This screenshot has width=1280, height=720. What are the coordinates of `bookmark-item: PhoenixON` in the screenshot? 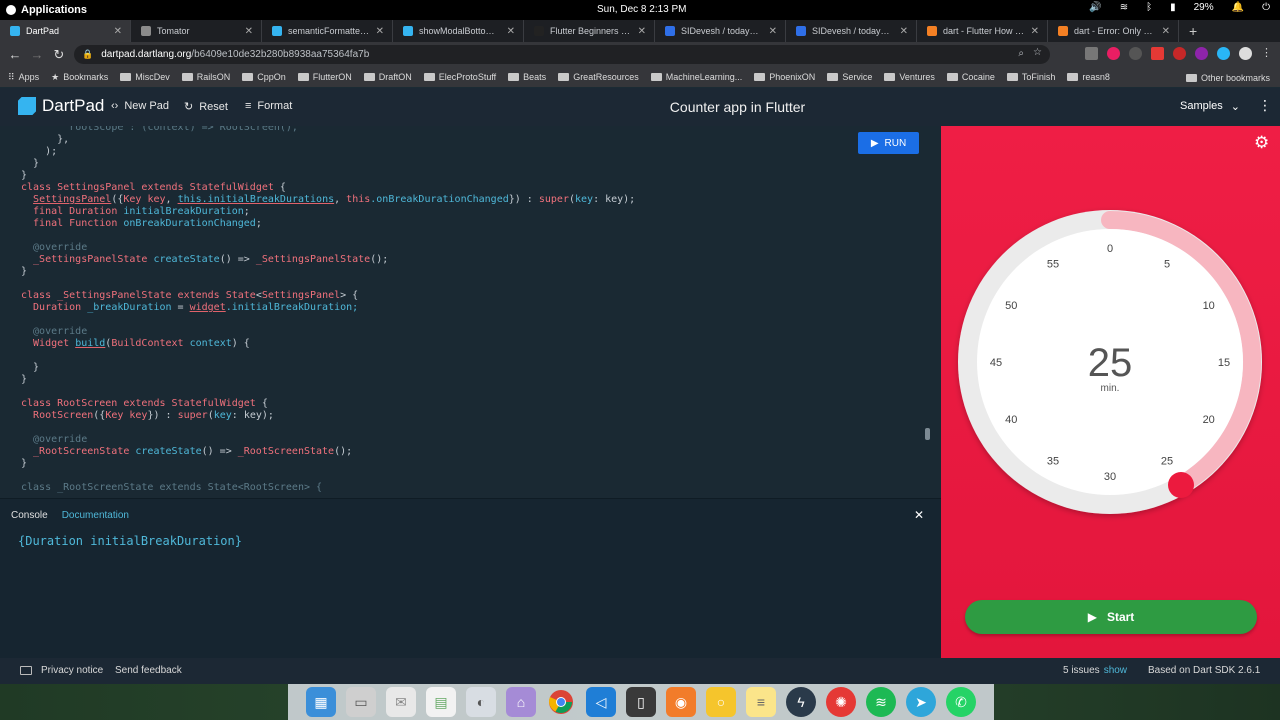 It's located at (784, 77).